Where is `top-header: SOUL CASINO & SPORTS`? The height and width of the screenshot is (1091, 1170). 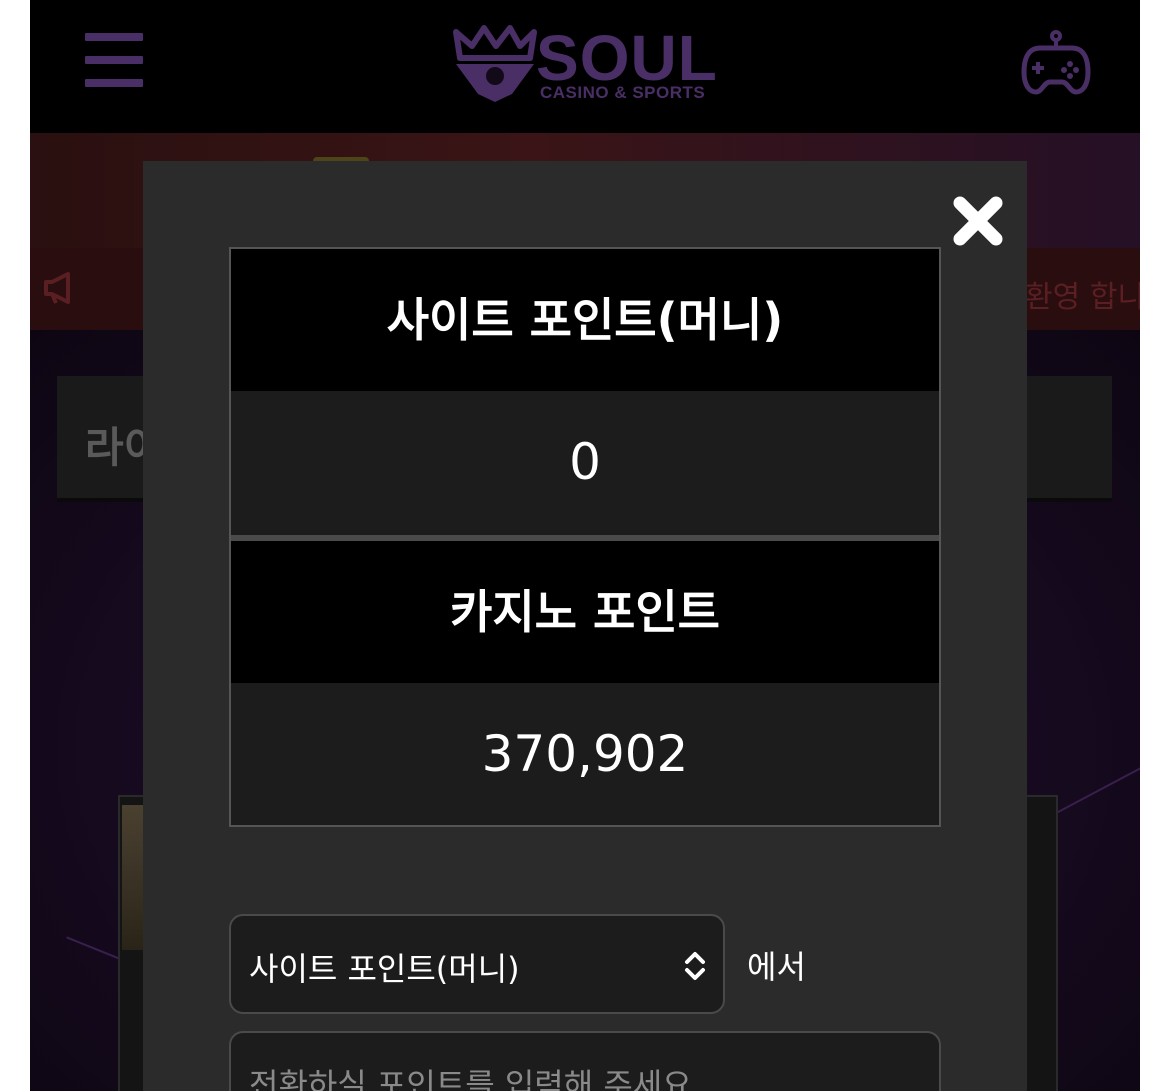 top-header: SOUL CASINO & SPORTS is located at coordinates (585, 66).